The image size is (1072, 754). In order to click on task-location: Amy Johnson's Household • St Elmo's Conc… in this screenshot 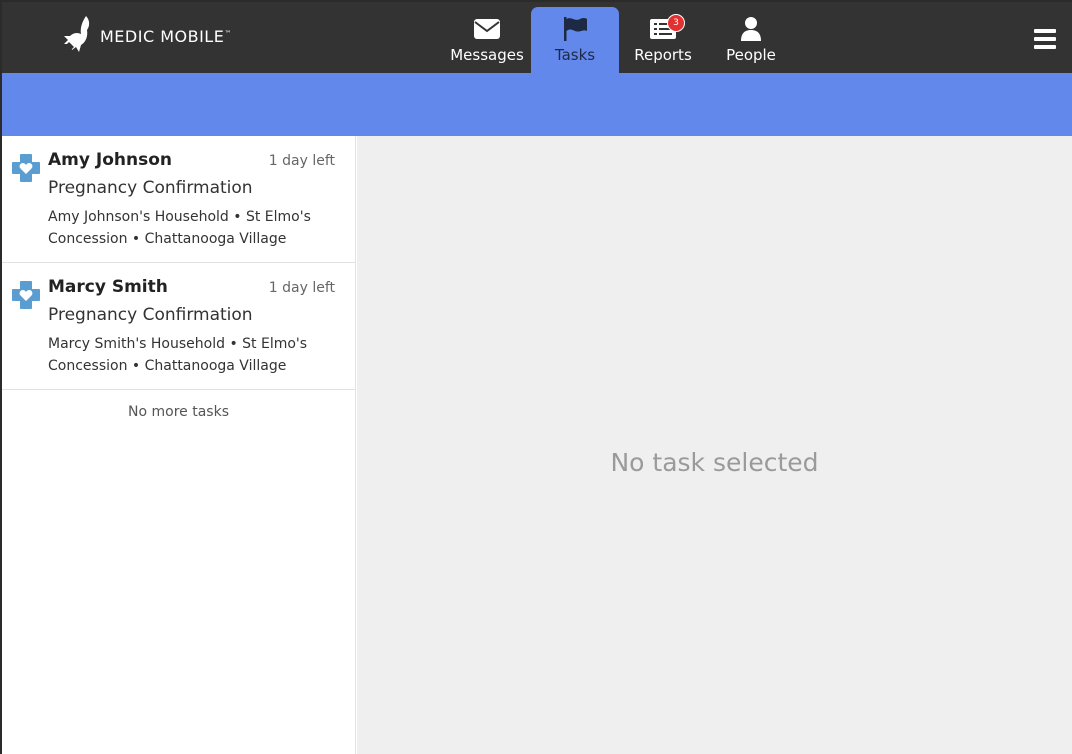, I will do `click(191, 228)`.